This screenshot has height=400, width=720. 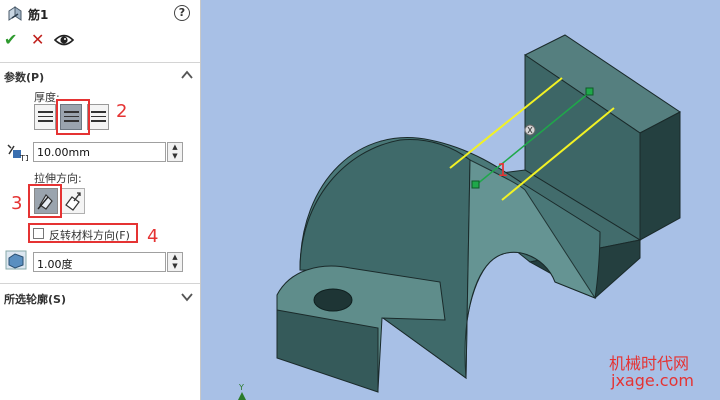 I want to click on draft-angle-spinner: ▲ ▼, so click(x=175, y=262).